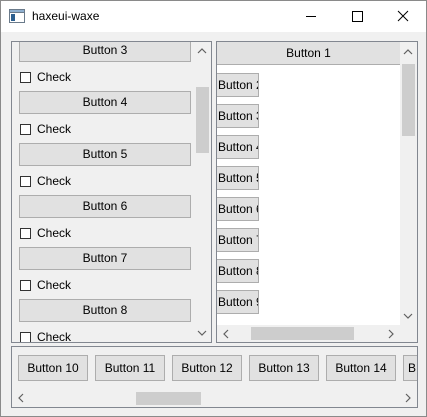 The width and height of the screenshot is (427, 417). Describe the element at coordinates (238, 302) in the screenshot. I see `right-button-9: Button 9` at that location.